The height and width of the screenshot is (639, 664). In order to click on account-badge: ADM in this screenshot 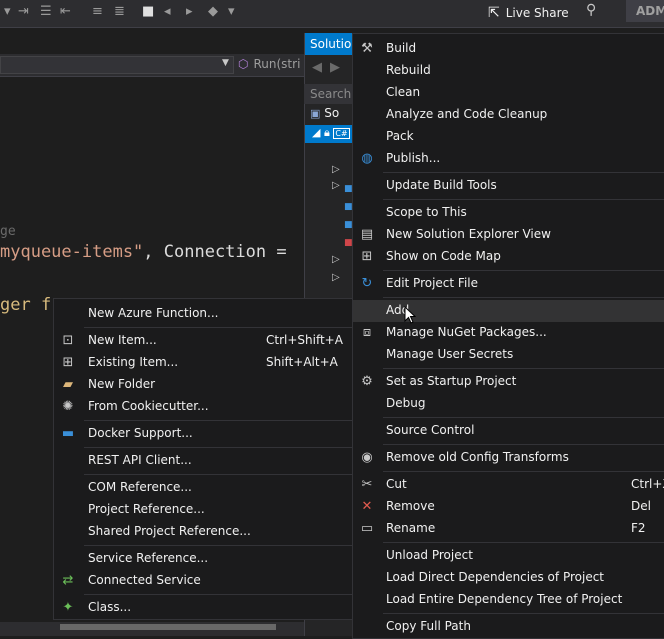, I will do `click(645, 11)`.